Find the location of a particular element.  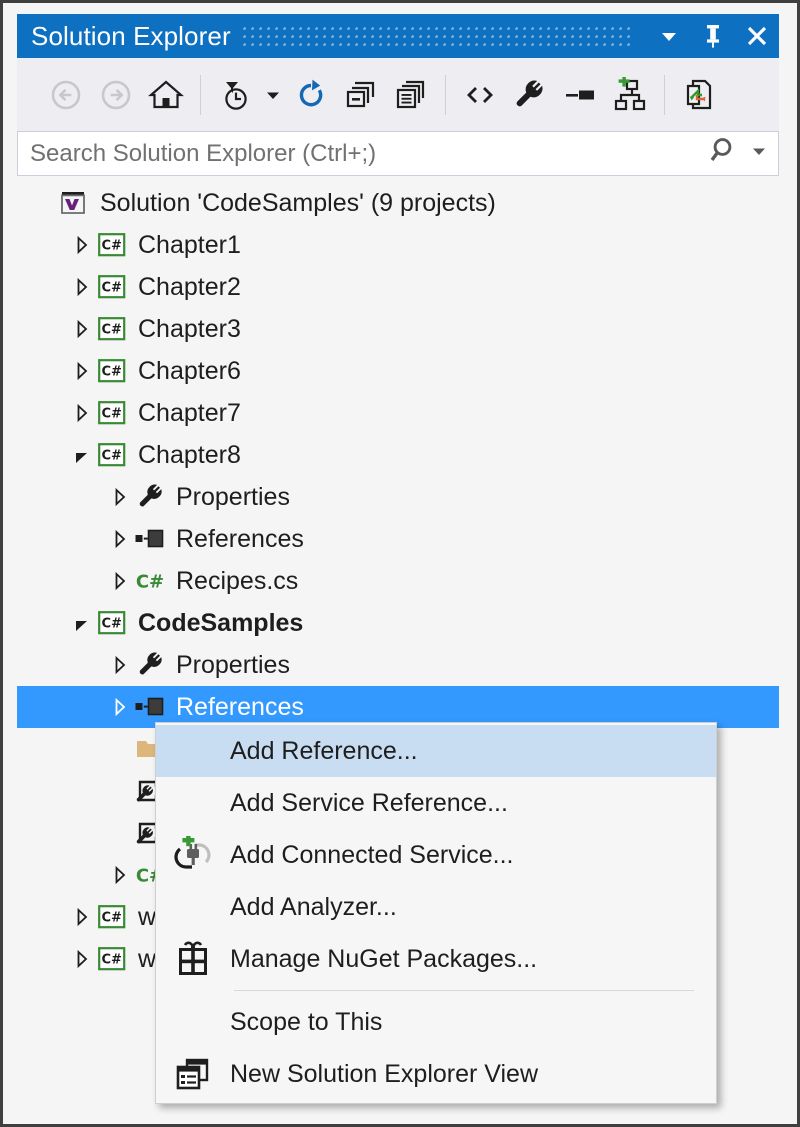

search-bar is located at coordinates (398, 153).